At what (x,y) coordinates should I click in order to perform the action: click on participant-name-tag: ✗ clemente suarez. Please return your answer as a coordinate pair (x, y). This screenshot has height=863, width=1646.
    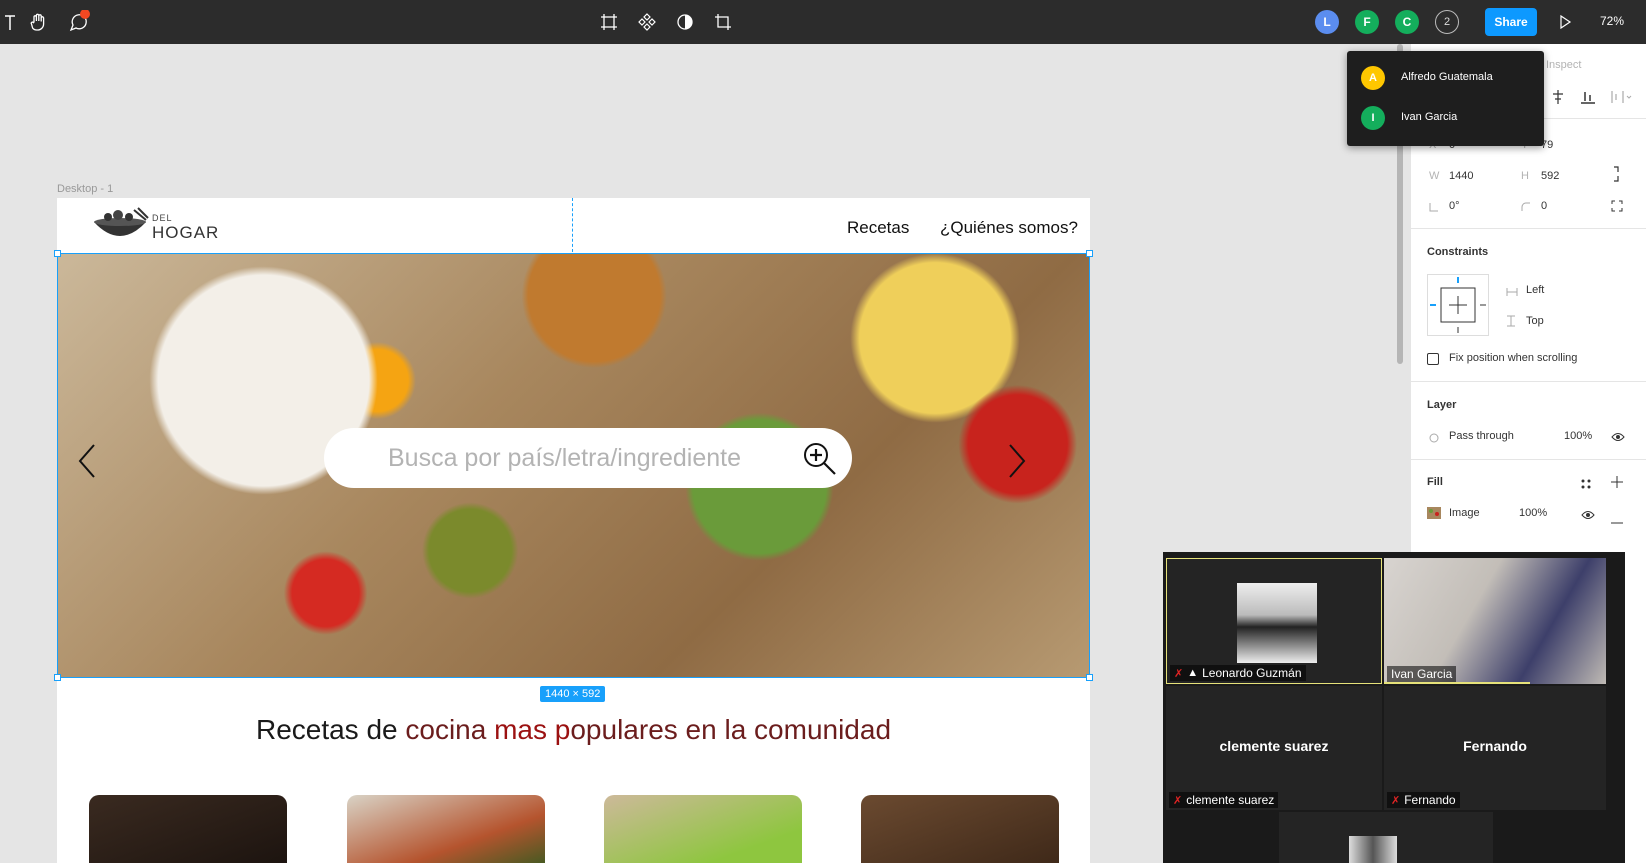
    Looking at the image, I should click on (1224, 800).